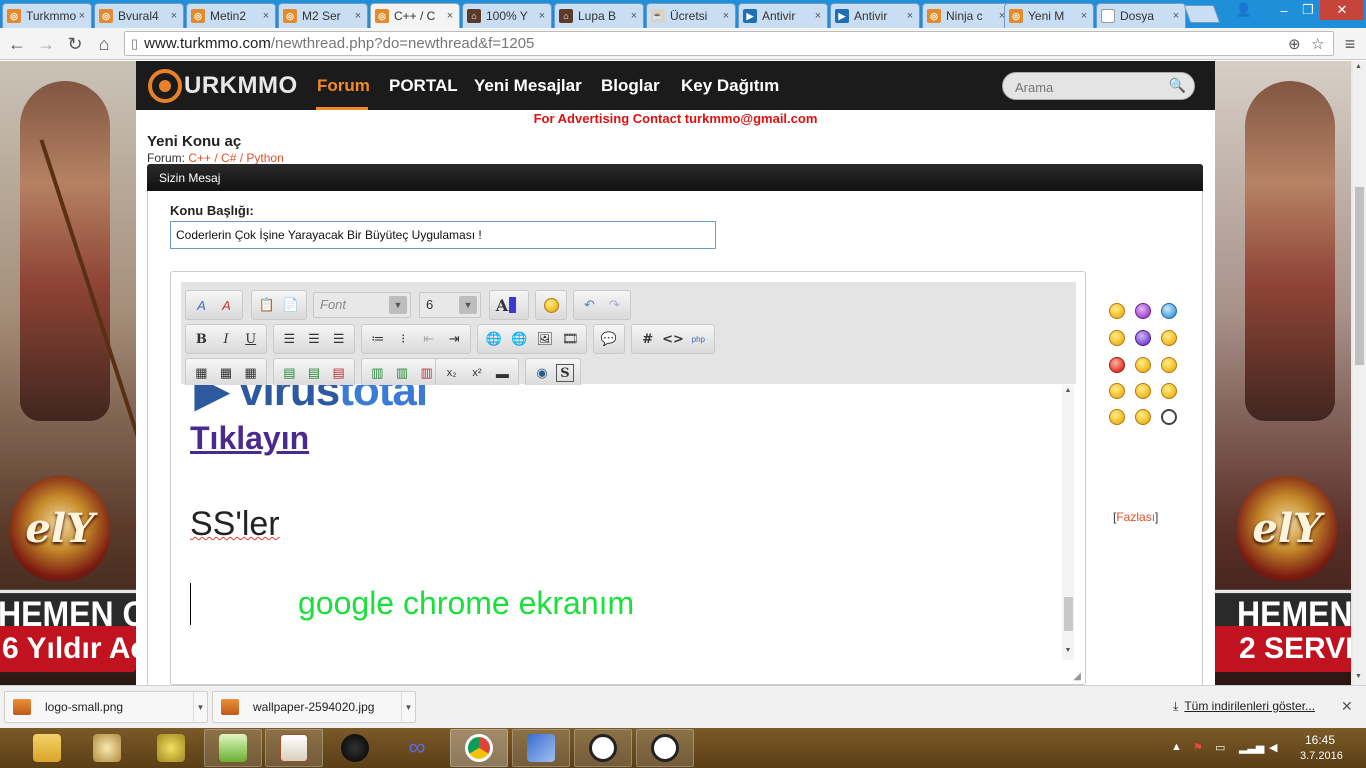  Describe the element at coordinates (1317, 44) in the screenshot. I see `bookmark-star-icon: ☆` at that location.